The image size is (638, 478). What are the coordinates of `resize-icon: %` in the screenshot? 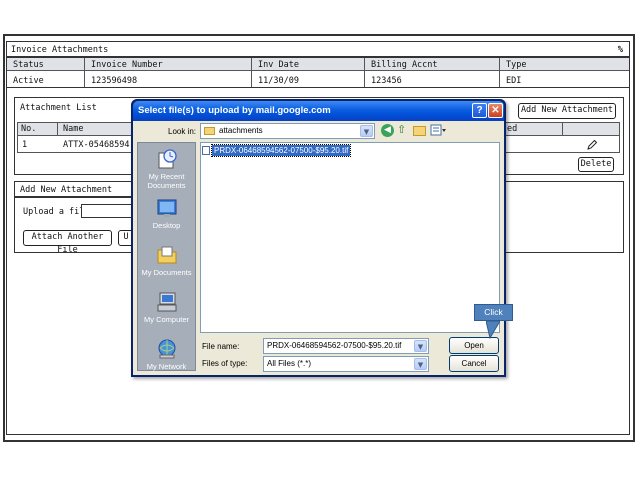 It's located at (620, 50).